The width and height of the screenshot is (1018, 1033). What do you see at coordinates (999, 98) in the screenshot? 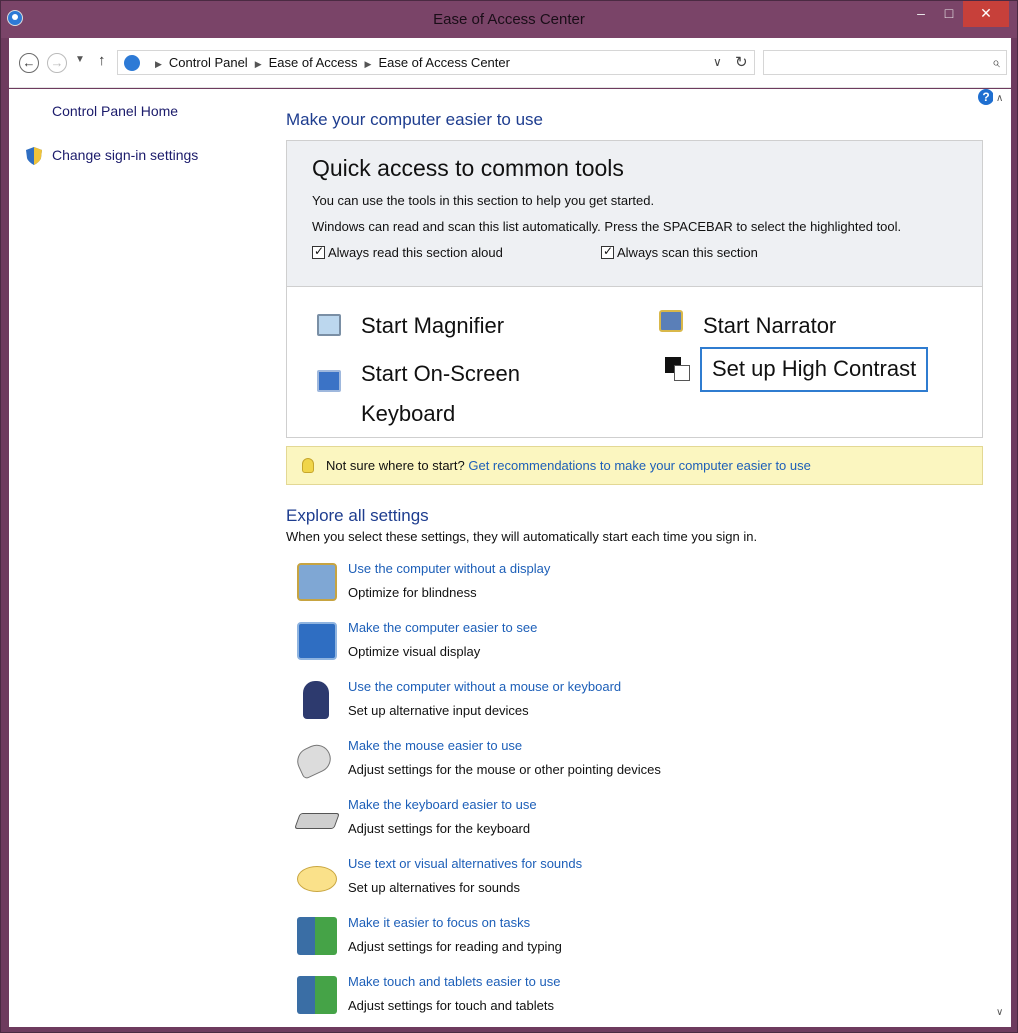
I see `scroll-up-icon: ∧` at bounding box center [999, 98].